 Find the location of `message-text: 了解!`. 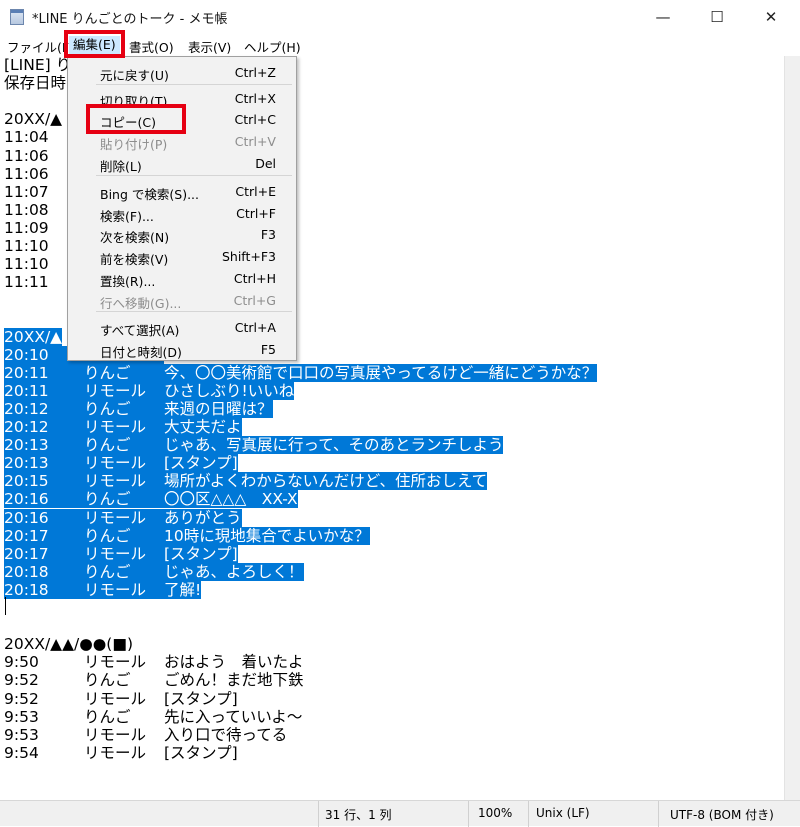

message-text: 了解! is located at coordinates (183, 589).